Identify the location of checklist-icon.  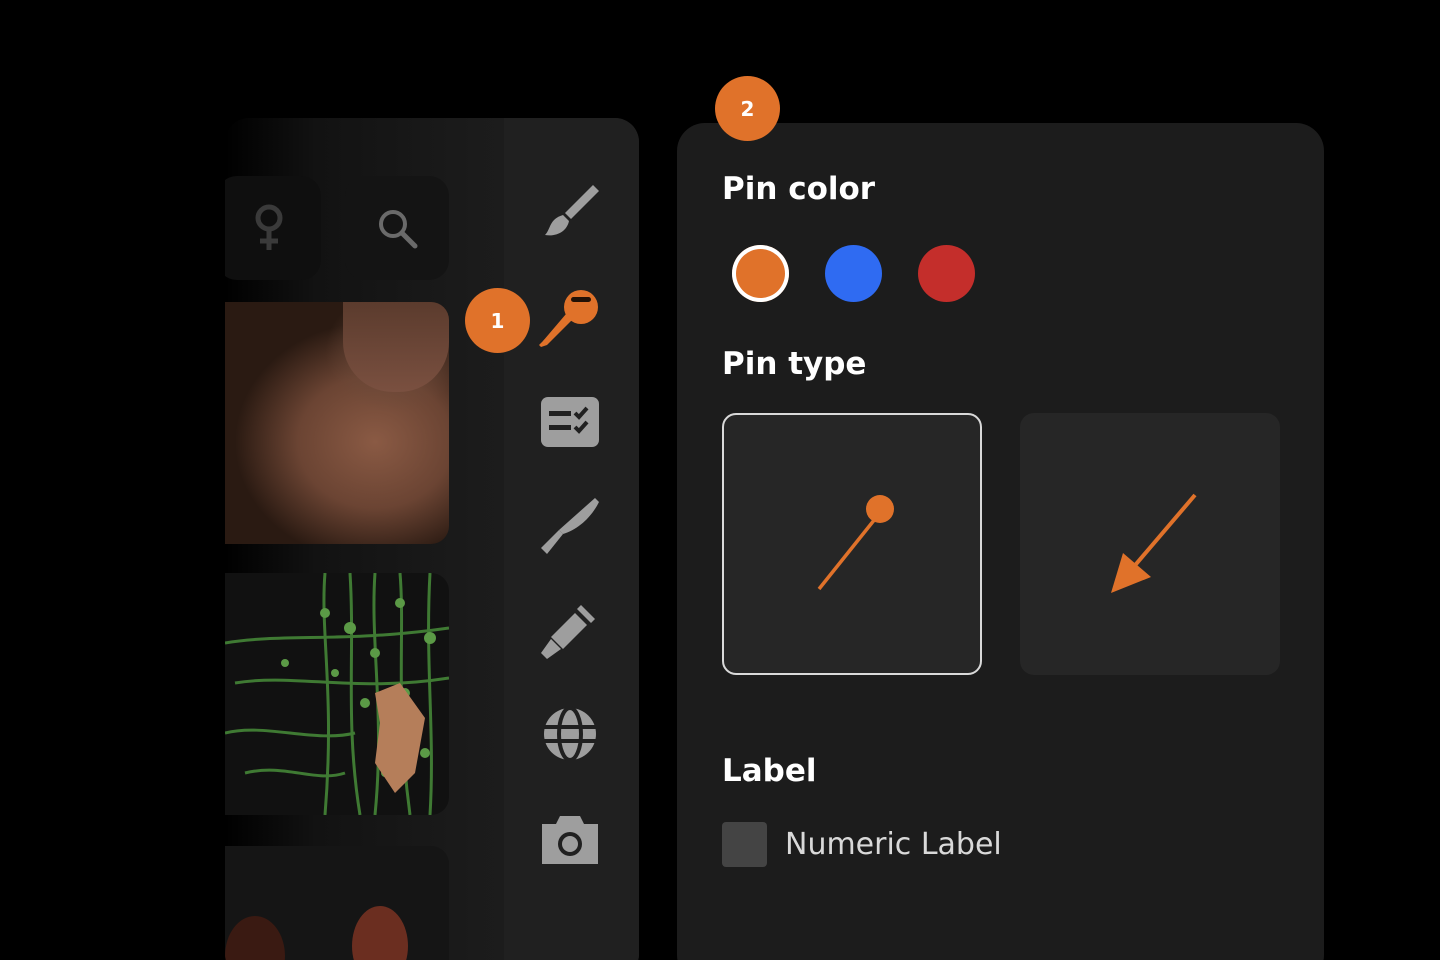
(570, 422).